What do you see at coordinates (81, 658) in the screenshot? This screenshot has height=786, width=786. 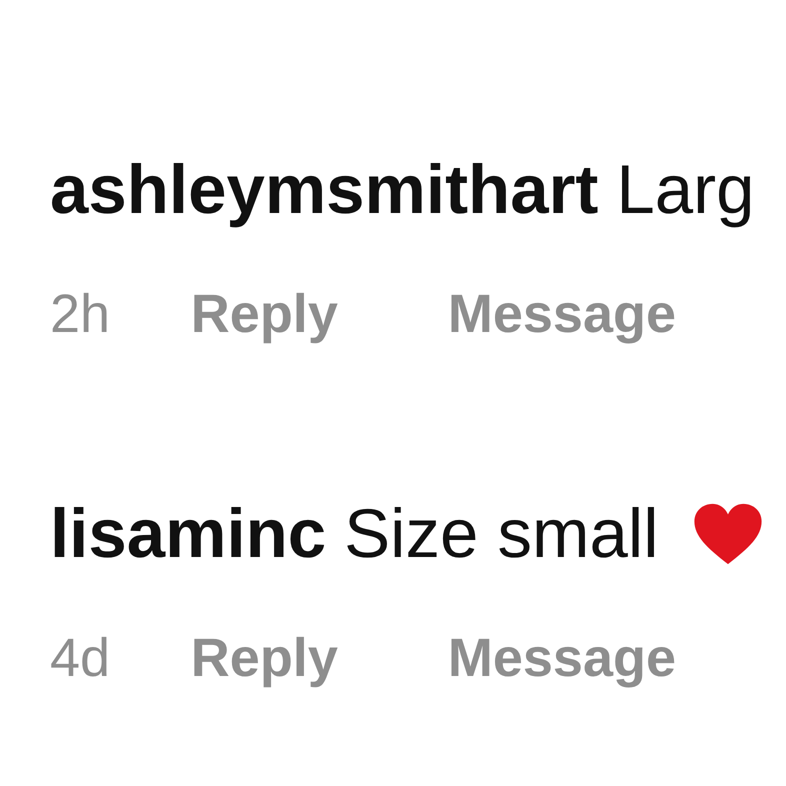 I see `timestamp: 4d` at bounding box center [81, 658].